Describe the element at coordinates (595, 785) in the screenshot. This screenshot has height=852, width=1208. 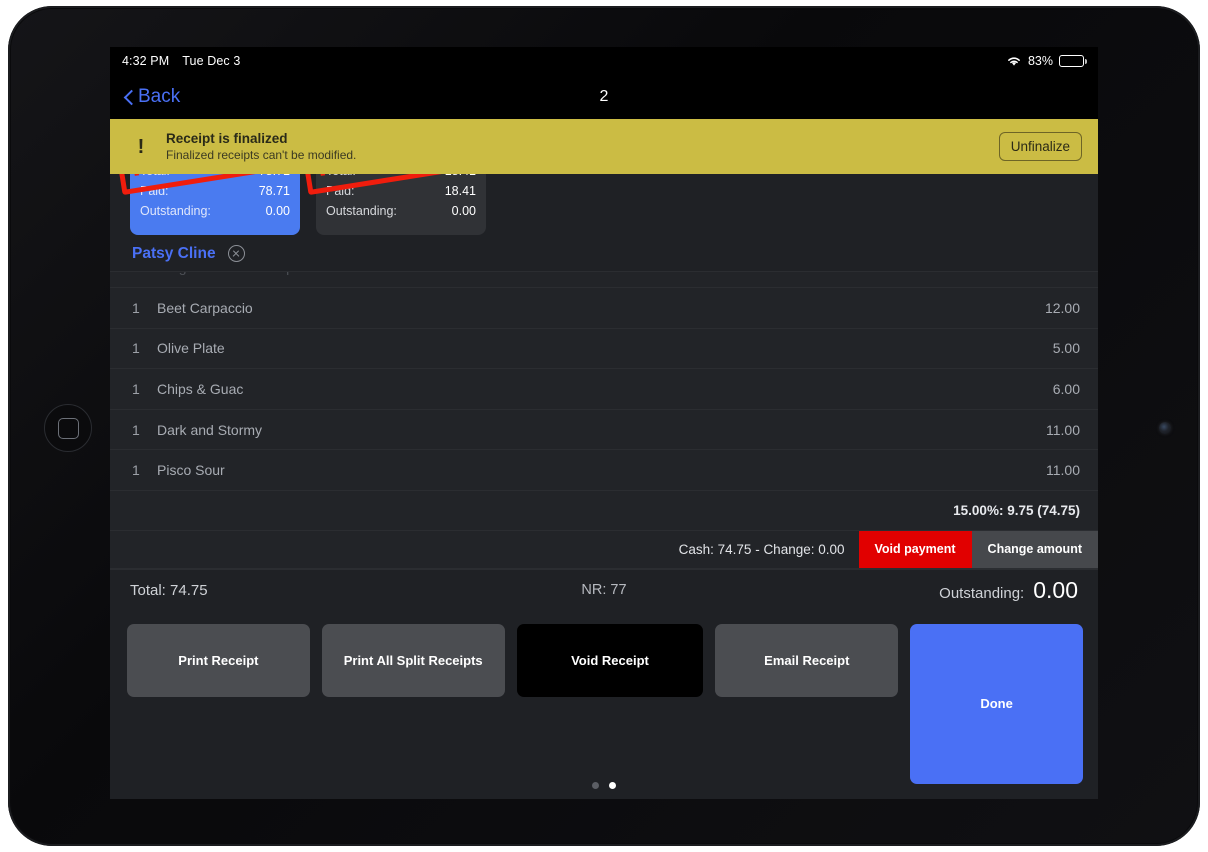
I see `page-dot` at that location.